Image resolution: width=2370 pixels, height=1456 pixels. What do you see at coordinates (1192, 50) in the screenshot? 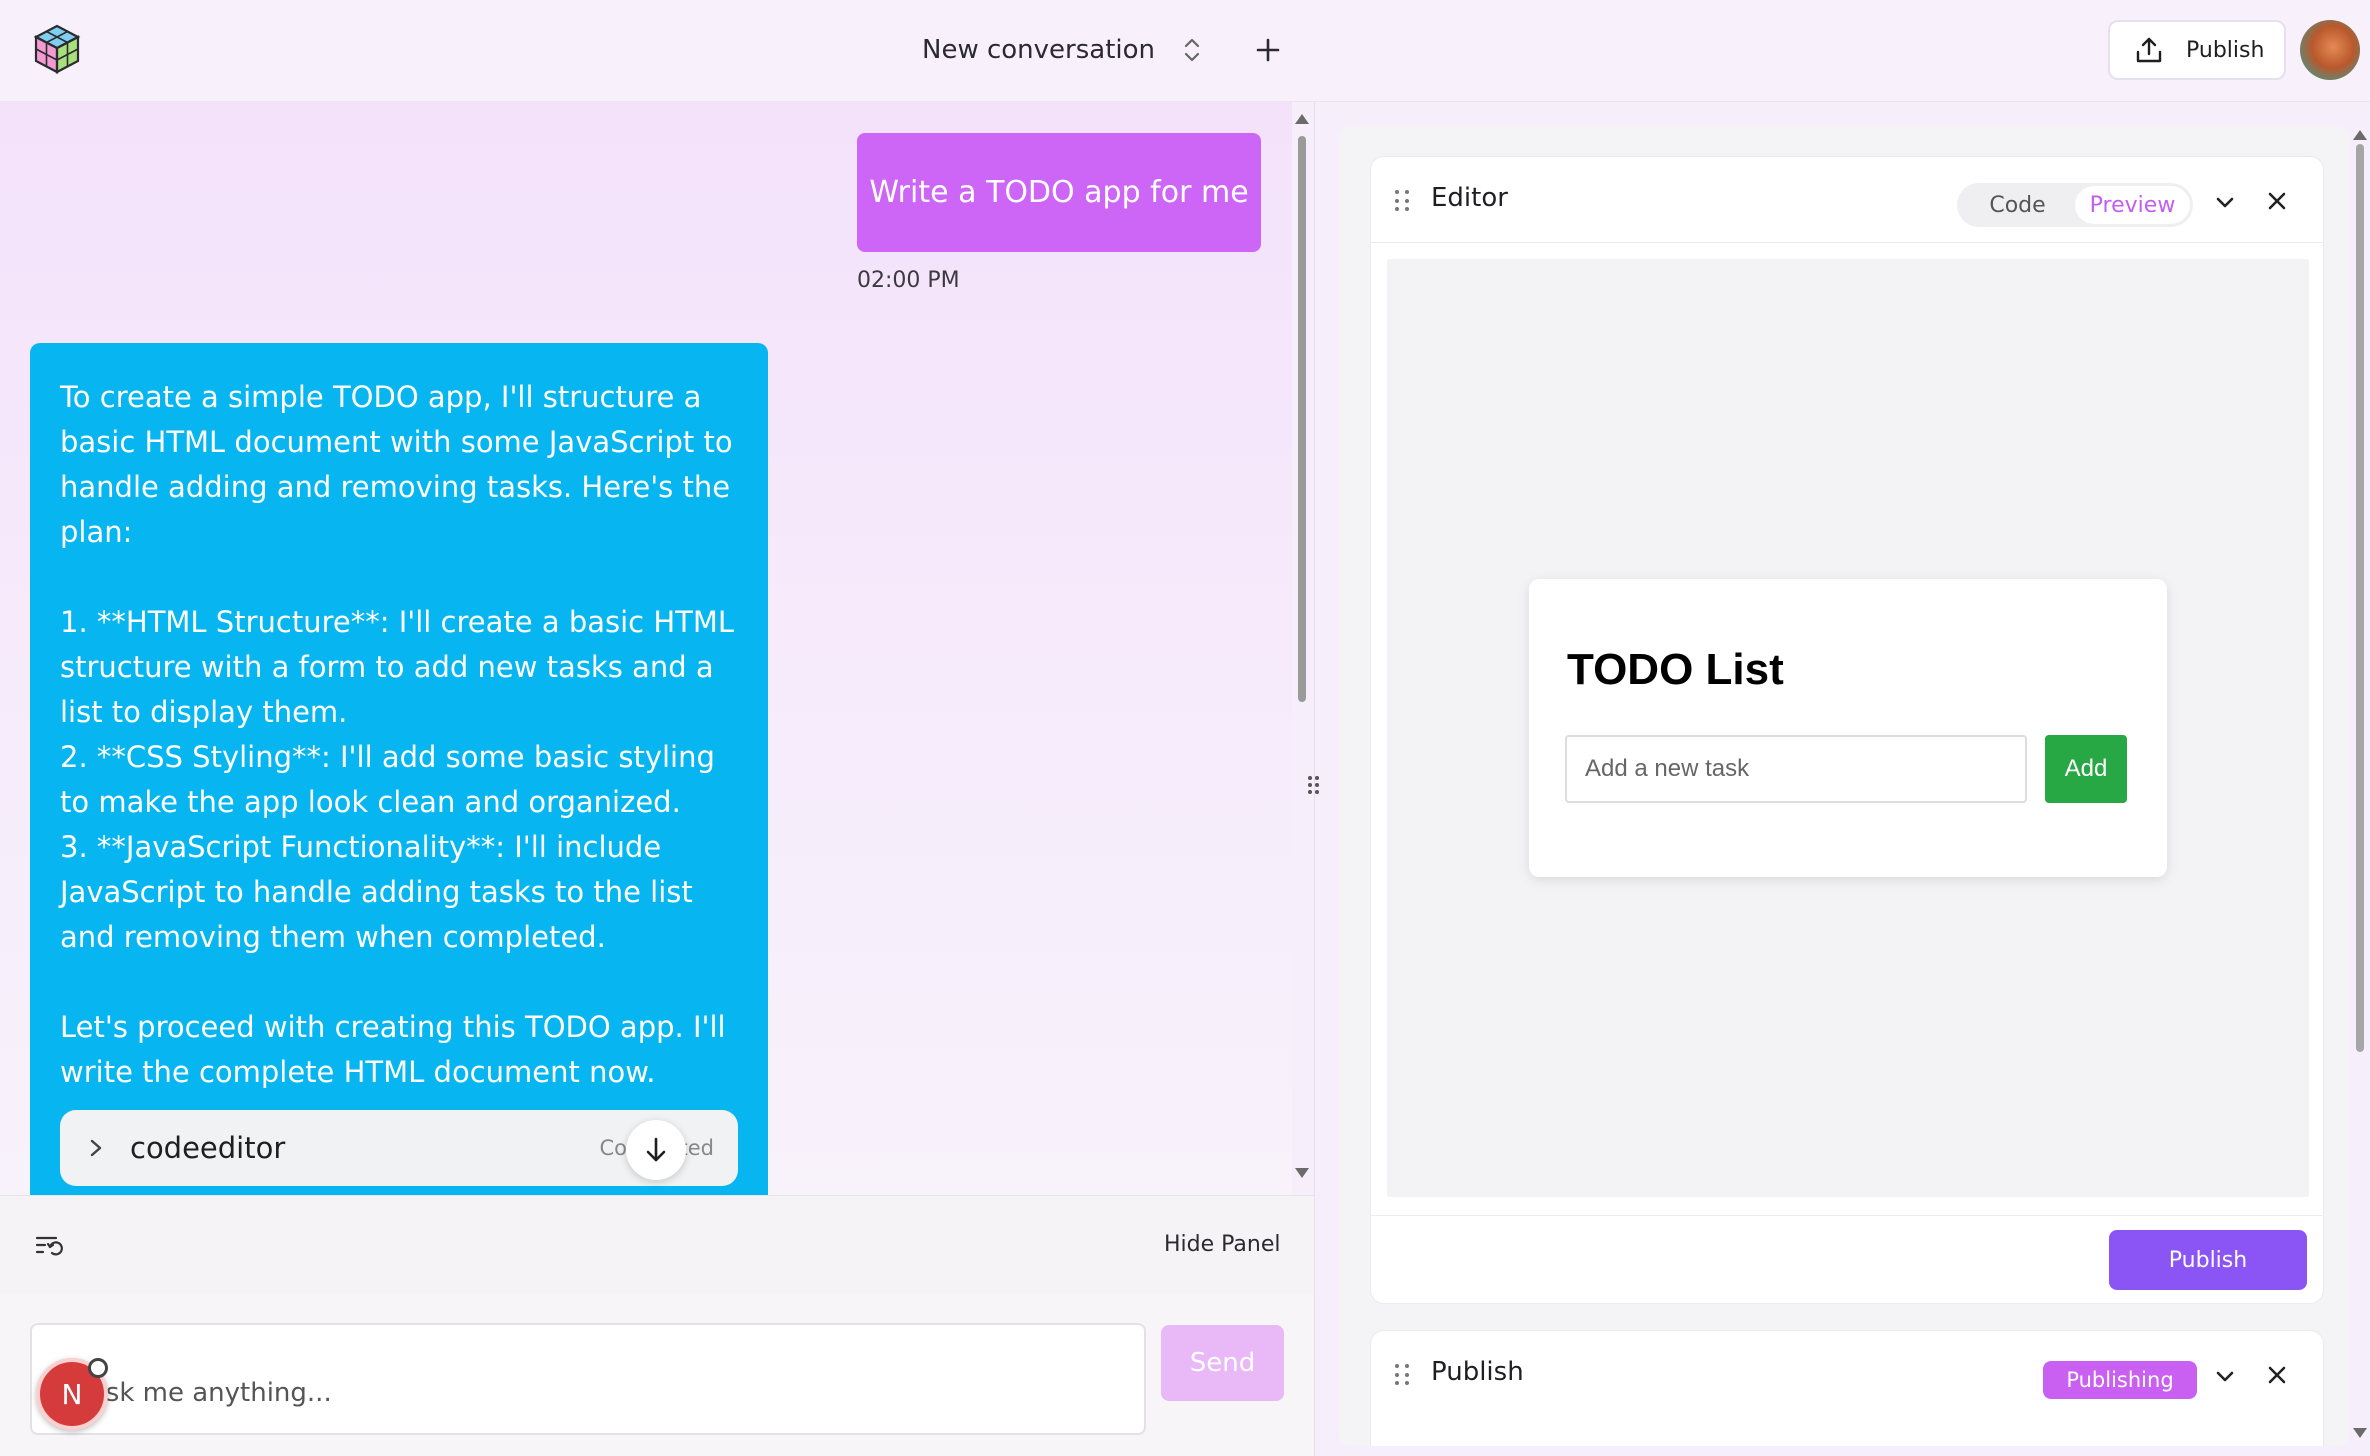
I see `chevron-up-down-icon` at bounding box center [1192, 50].